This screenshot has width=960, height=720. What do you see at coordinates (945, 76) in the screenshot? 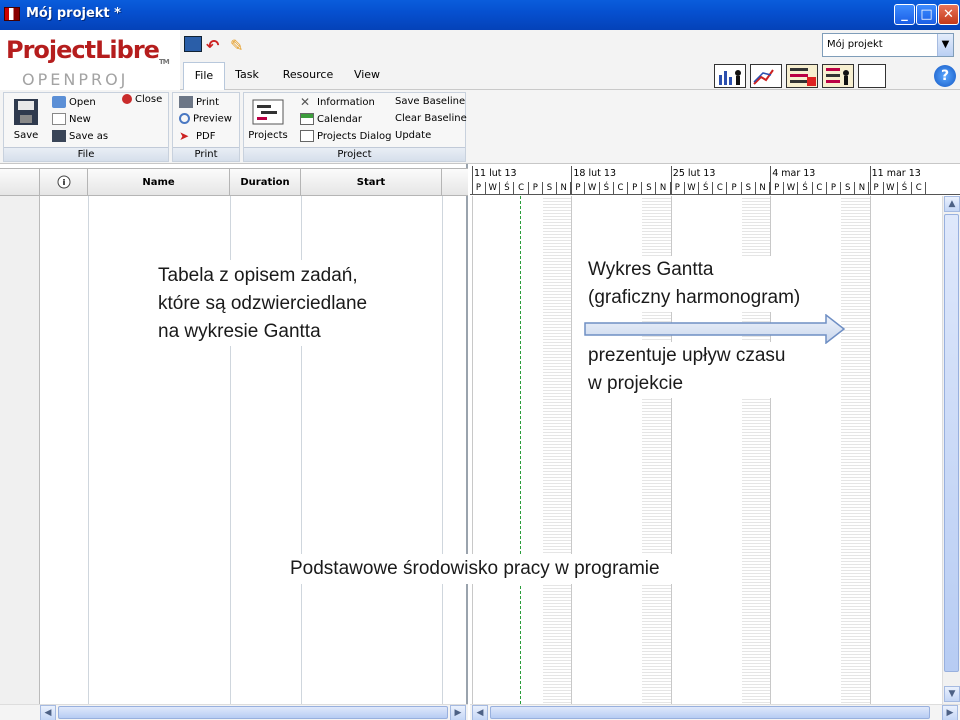
I see `help-icon: ?` at bounding box center [945, 76].